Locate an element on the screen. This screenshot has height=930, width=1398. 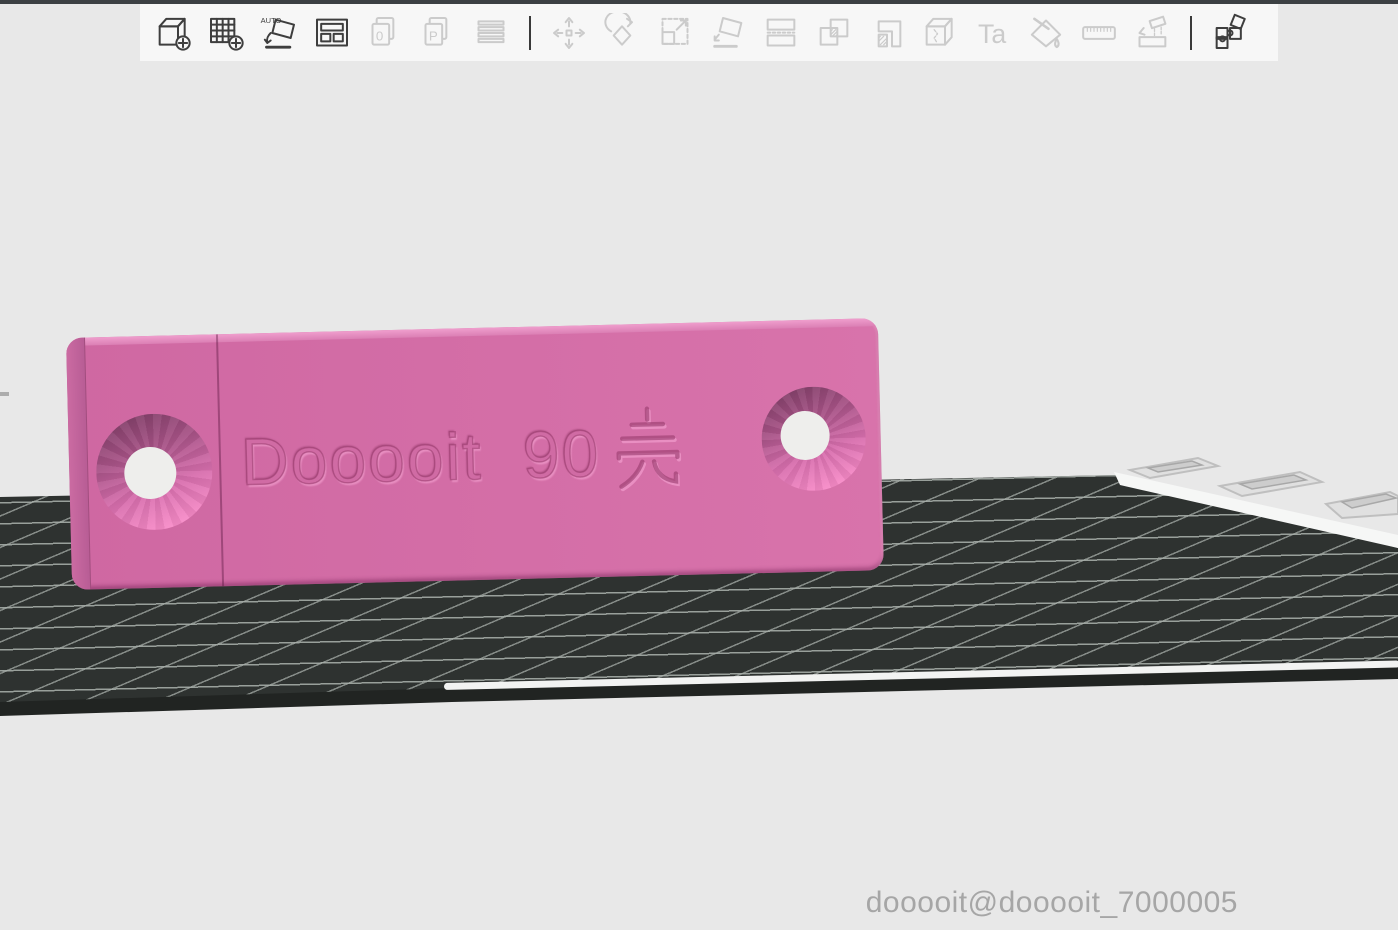
mesh-boolean-icon is located at coordinates (834, 32).